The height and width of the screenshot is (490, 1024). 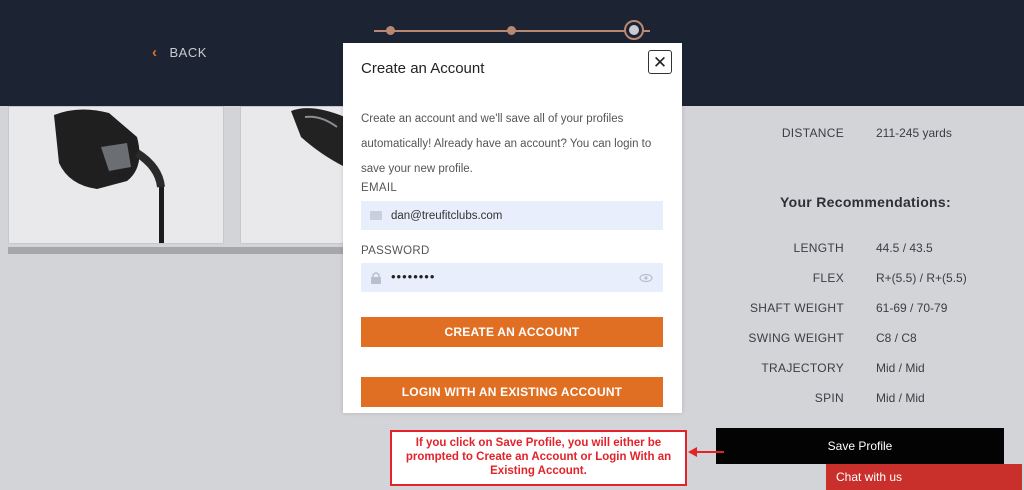 What do you see at coordinates (829, 398) in the screenshot?
I see `stat-label: SPIN` at bounding box center [829, 398].